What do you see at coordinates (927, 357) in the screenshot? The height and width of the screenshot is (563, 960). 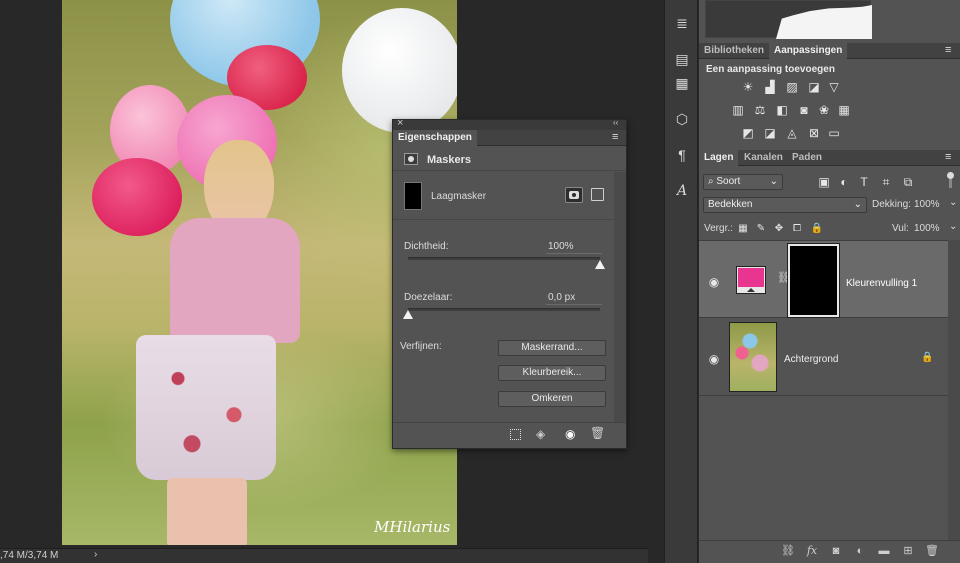 I see `lock-icon: 🔒` at bounding box center [927, 357].